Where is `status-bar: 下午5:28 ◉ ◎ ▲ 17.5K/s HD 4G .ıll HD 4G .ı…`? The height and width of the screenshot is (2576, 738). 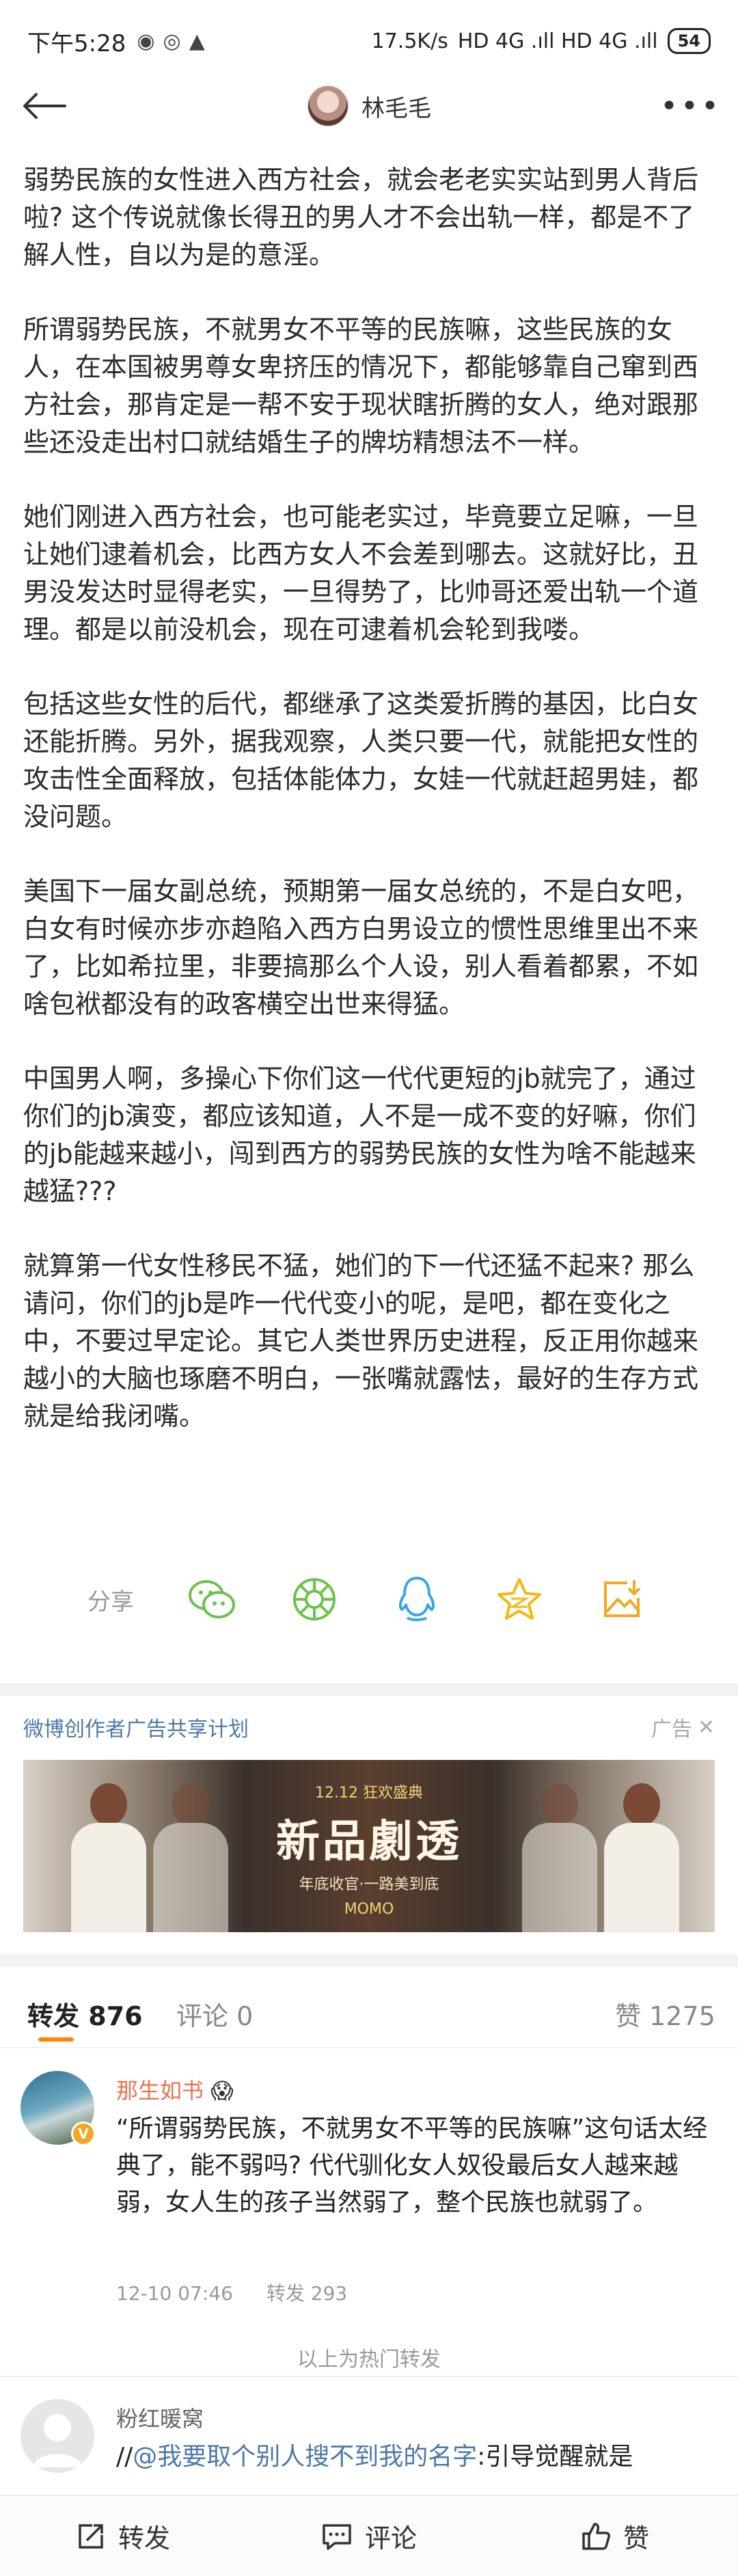 status-bar: 下午5:28 ◉ ◎ ▲ 17.5K/s HD 4G .ıll HD 4G .ı… is located at coordinates (369, 41).